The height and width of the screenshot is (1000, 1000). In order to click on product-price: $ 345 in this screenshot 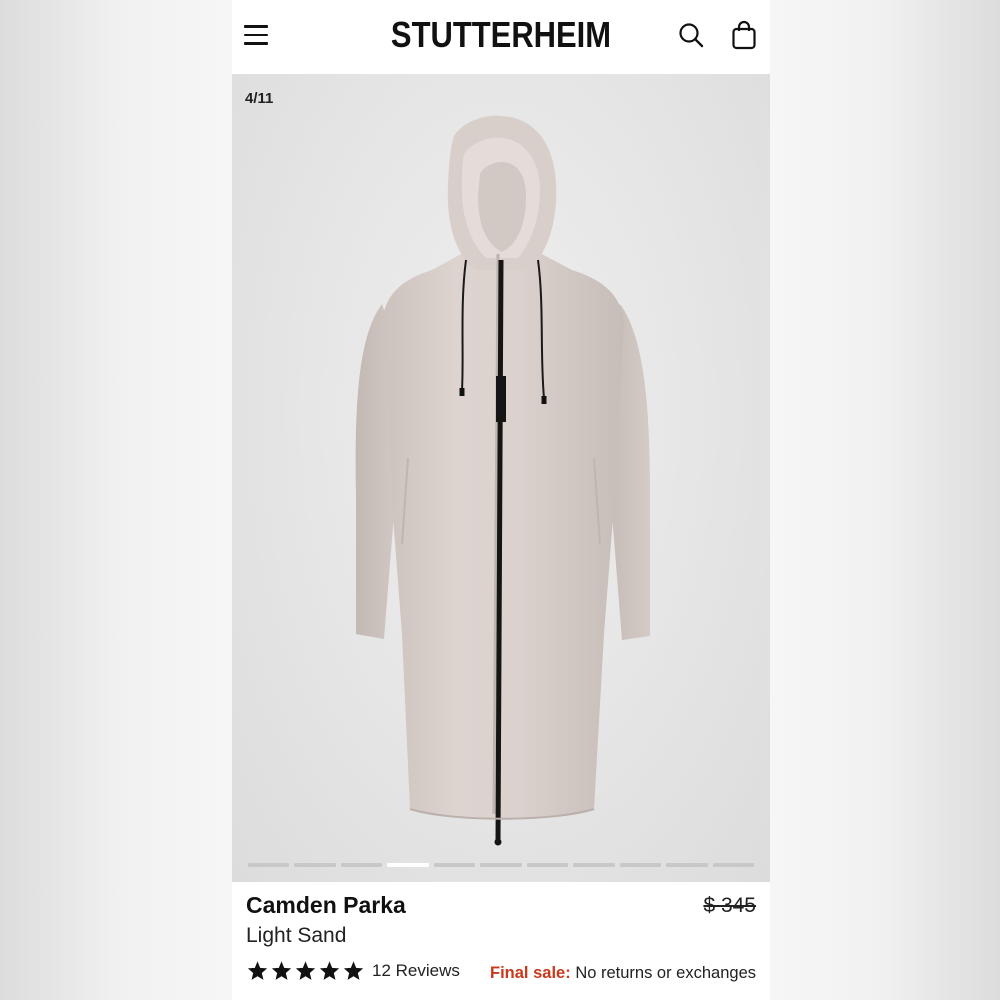, I will do `click(729, 905)`.